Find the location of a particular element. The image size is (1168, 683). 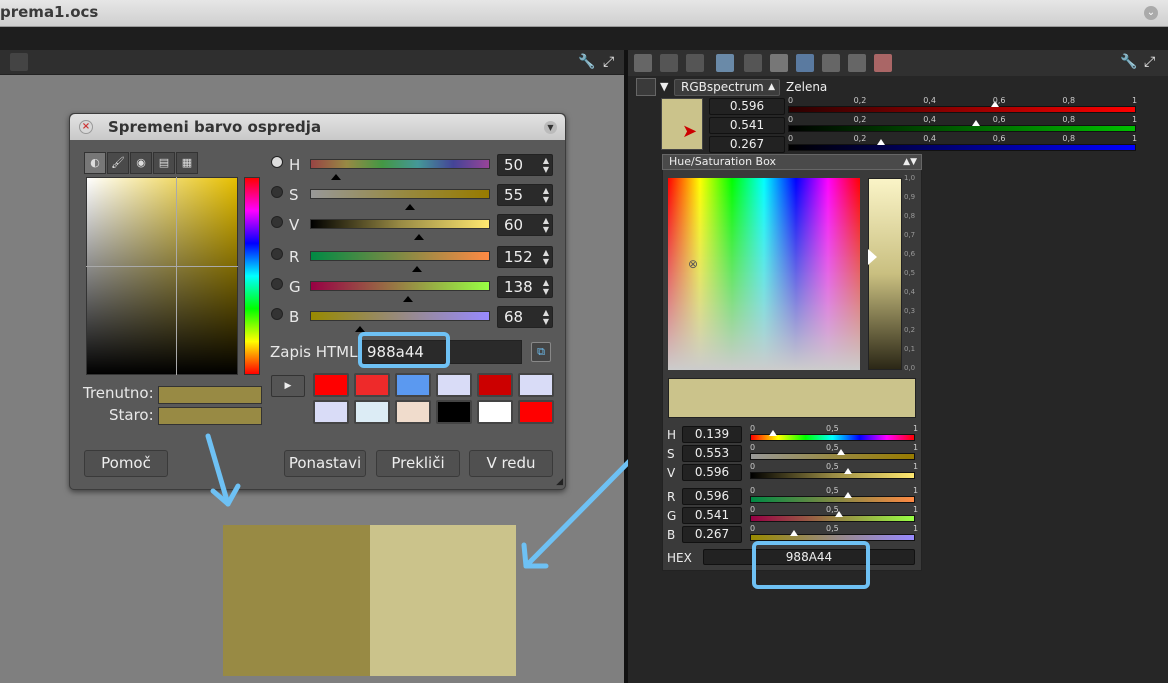

old-color-swatch is located at coordinates (210, 416).